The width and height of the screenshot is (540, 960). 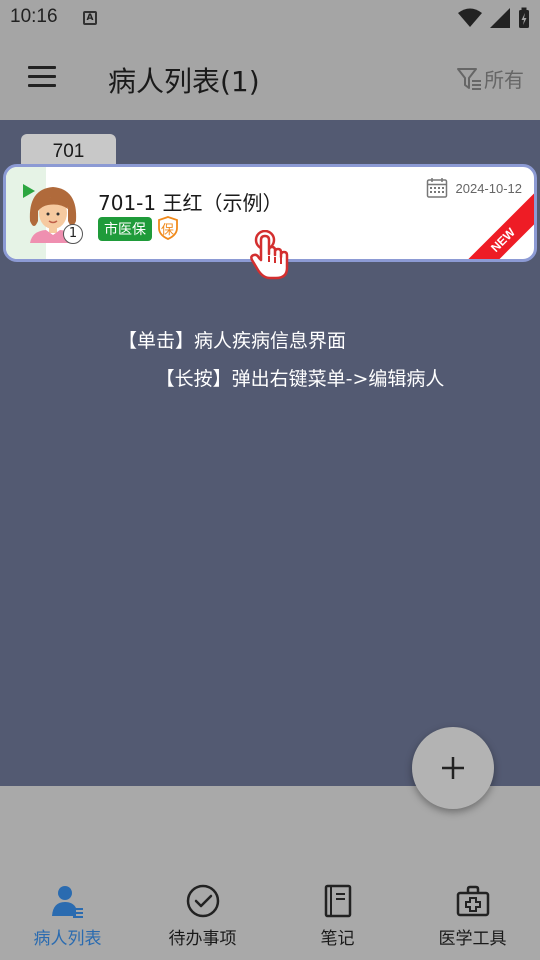 I want to click on menu-icon, so click(x=42, y=78).